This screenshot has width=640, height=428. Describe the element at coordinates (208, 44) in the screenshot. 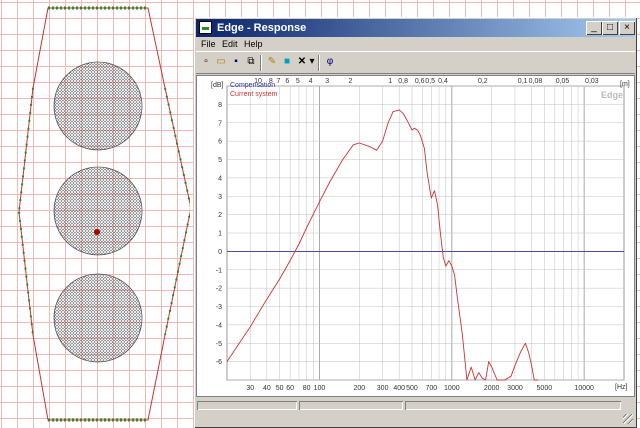

I see `menu-file: File` at that location.